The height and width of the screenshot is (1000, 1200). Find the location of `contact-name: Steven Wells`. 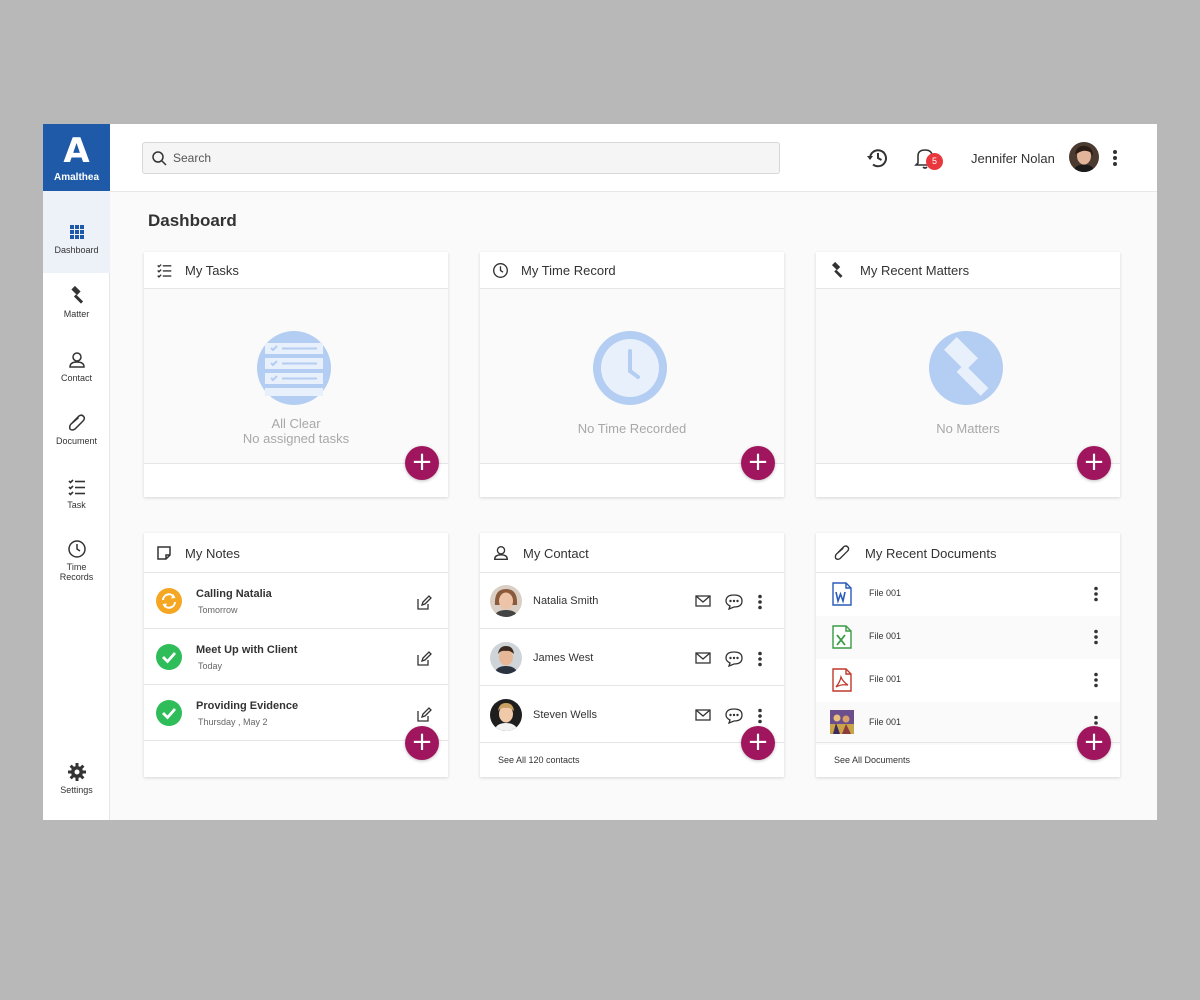

contact-name: Steven Wells is located at coordinates (565, 715).